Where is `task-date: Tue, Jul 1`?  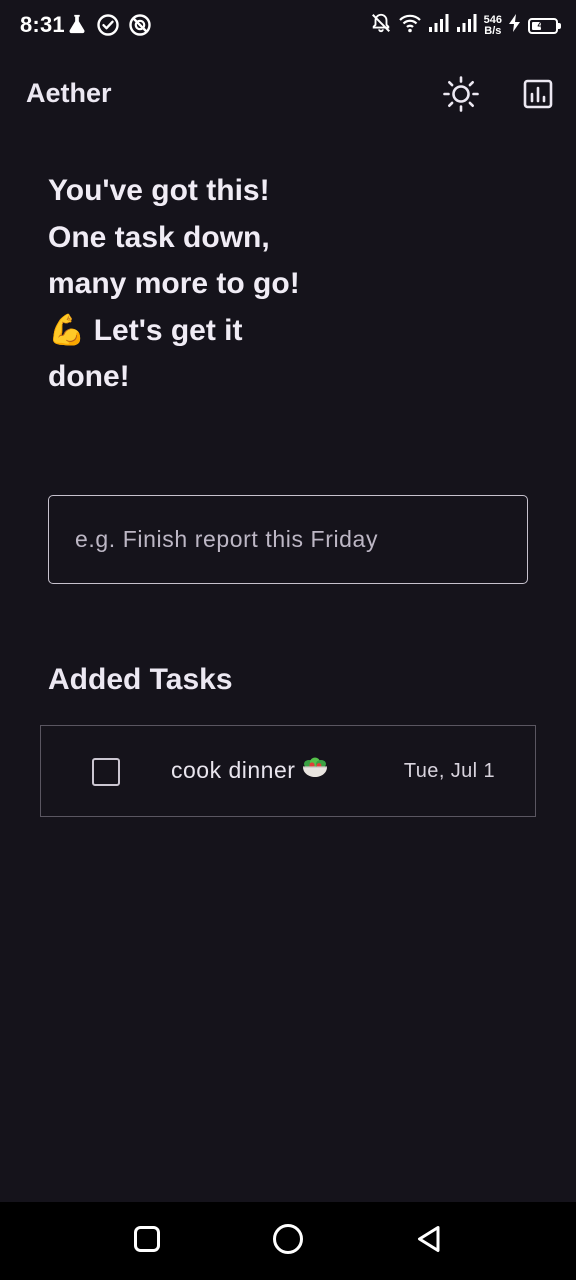 task-date: Tue, Jul 1 is located at coordinates (449, 771).